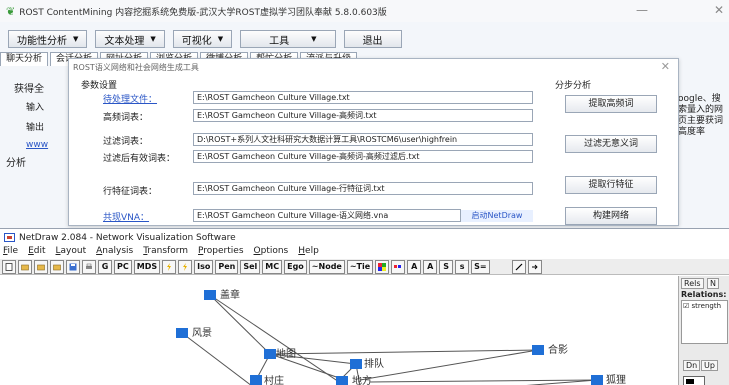  Describe the element at coordinates (202, 333) in the screenshot. I see `node-label-fengjing: 风景` at that location.